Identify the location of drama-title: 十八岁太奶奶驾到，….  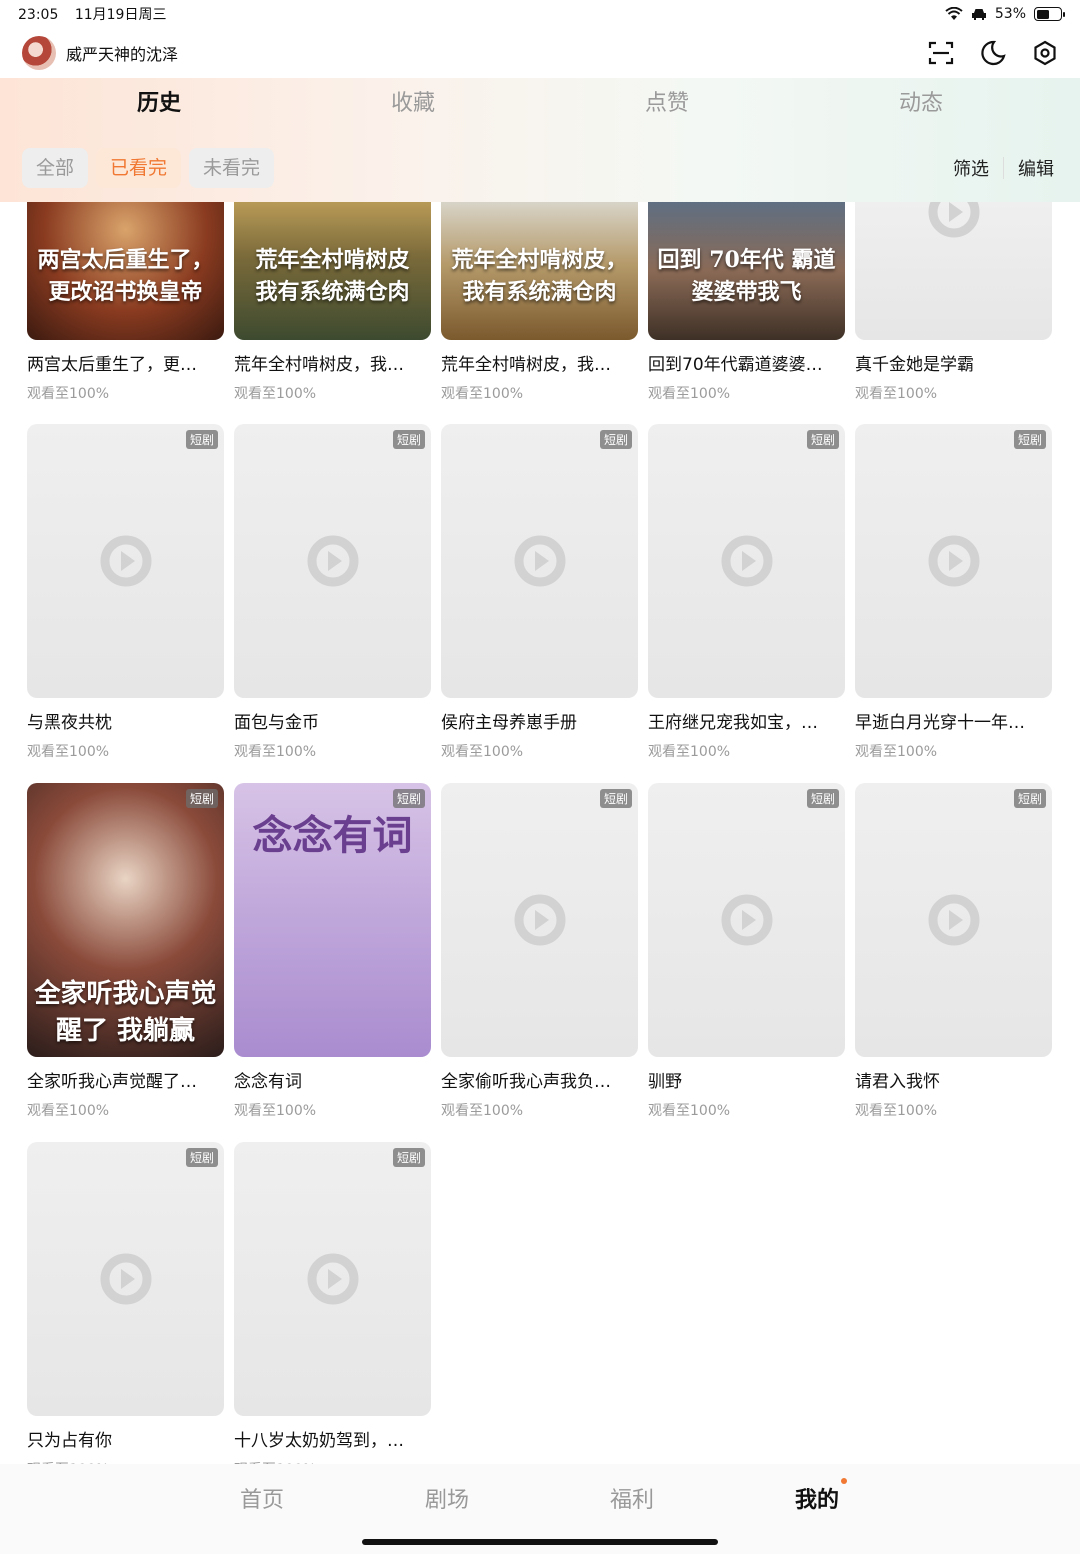
(332, 1438).